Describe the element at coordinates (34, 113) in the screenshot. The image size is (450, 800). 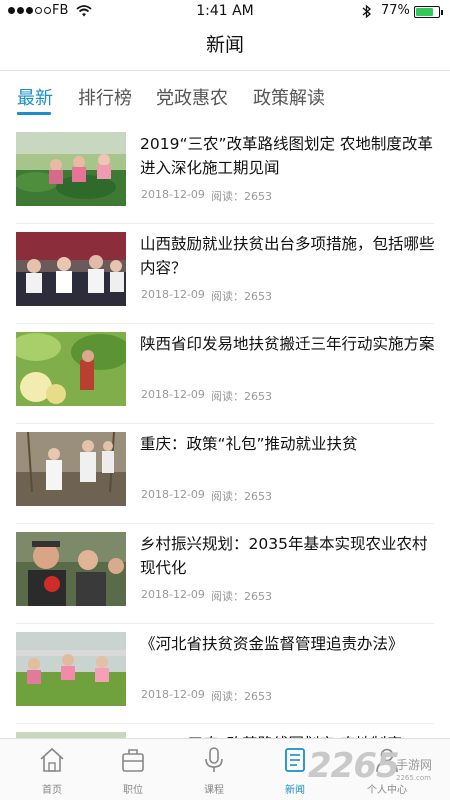
I see `active-tab-indicator` at that location.